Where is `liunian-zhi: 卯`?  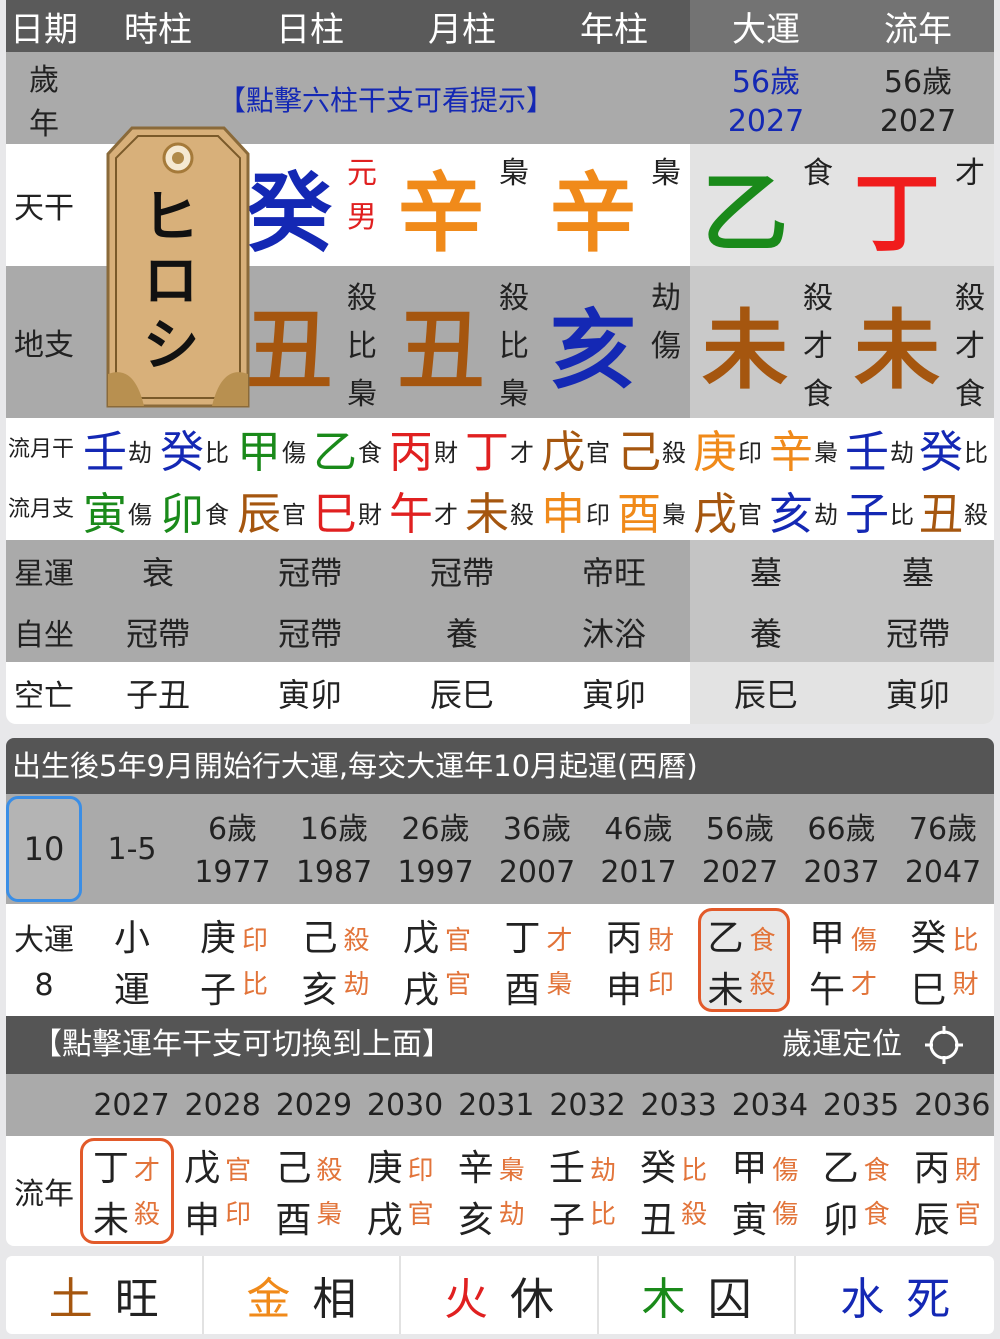
liunian-zhi: 卯 is located at coordinates (841, 1217).